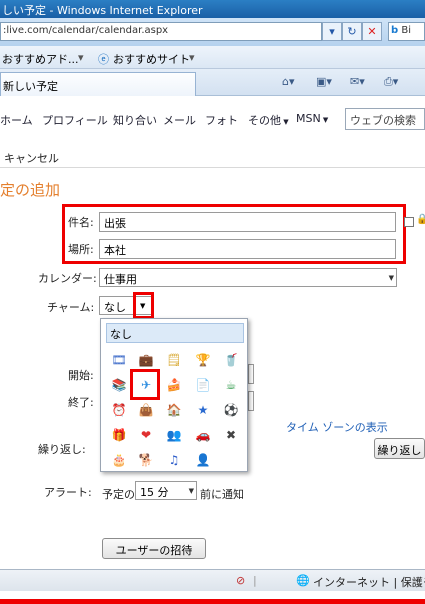 Image resolution: width=425 pixels, height=604 pixels. Describe the element at coordinates (385, 119) in the screenshot. I see `web-search-input: ウェブの検索` at that location.